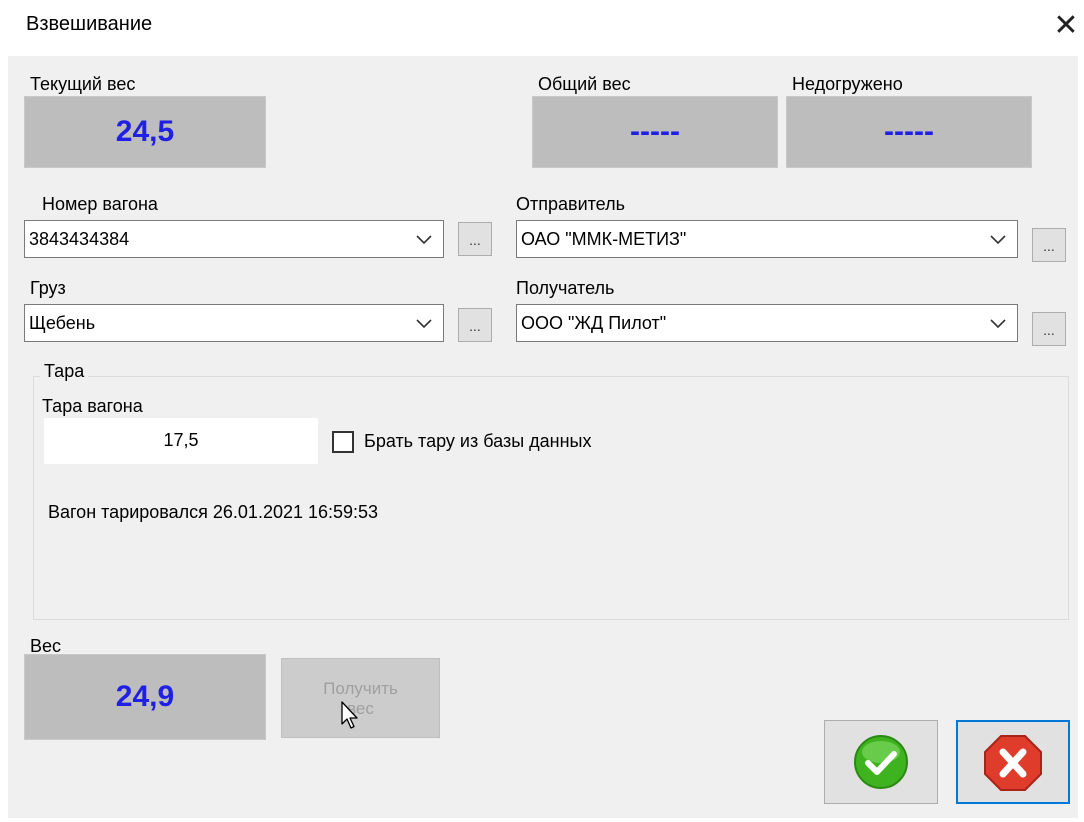  What do you see at coordinates (847, 84) in the screenshot?
I see `underloaded-label: Недогружено` at bounding box center [847, 84].